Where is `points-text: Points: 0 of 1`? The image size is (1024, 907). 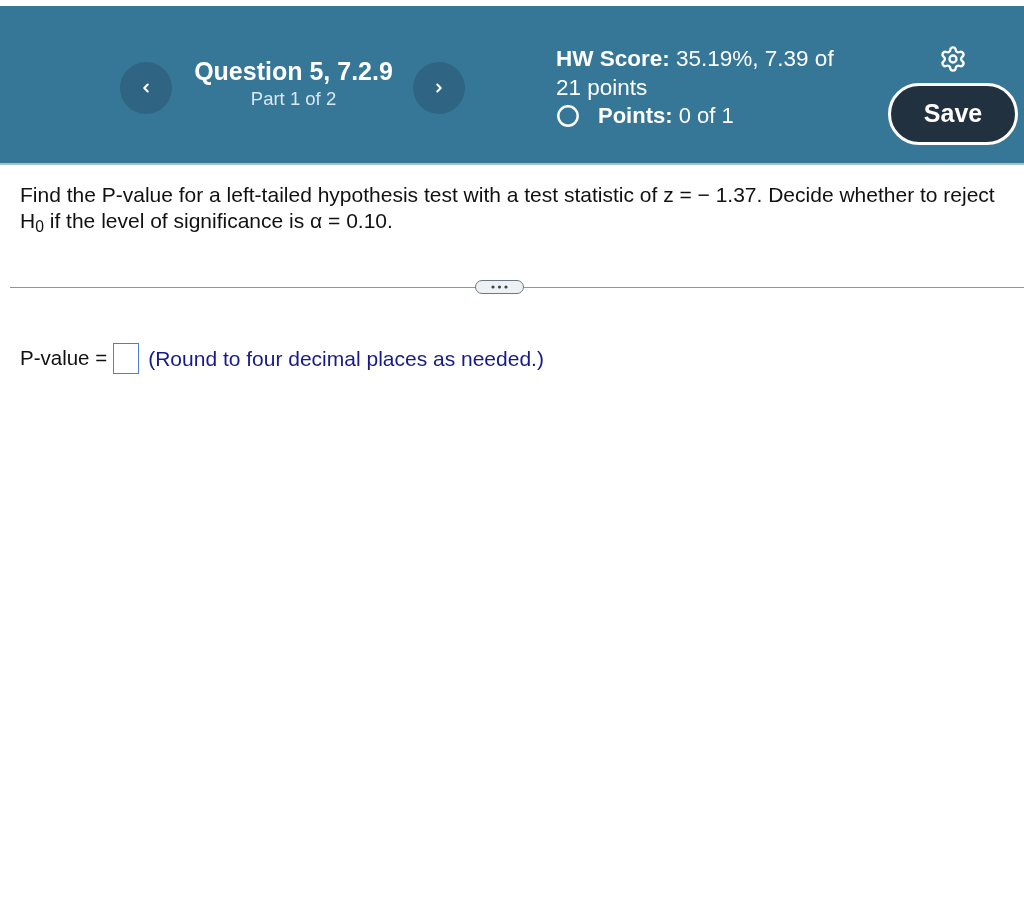 points-text: Points: 0 of 1 is located at coordinates (666, 116).